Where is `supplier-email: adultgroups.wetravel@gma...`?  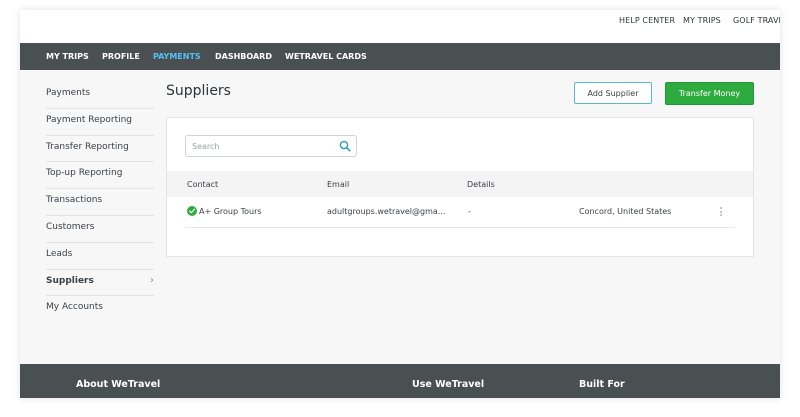 supplier-email: adultgroups.wetravel@gma... is located at coordinates (386, 211).